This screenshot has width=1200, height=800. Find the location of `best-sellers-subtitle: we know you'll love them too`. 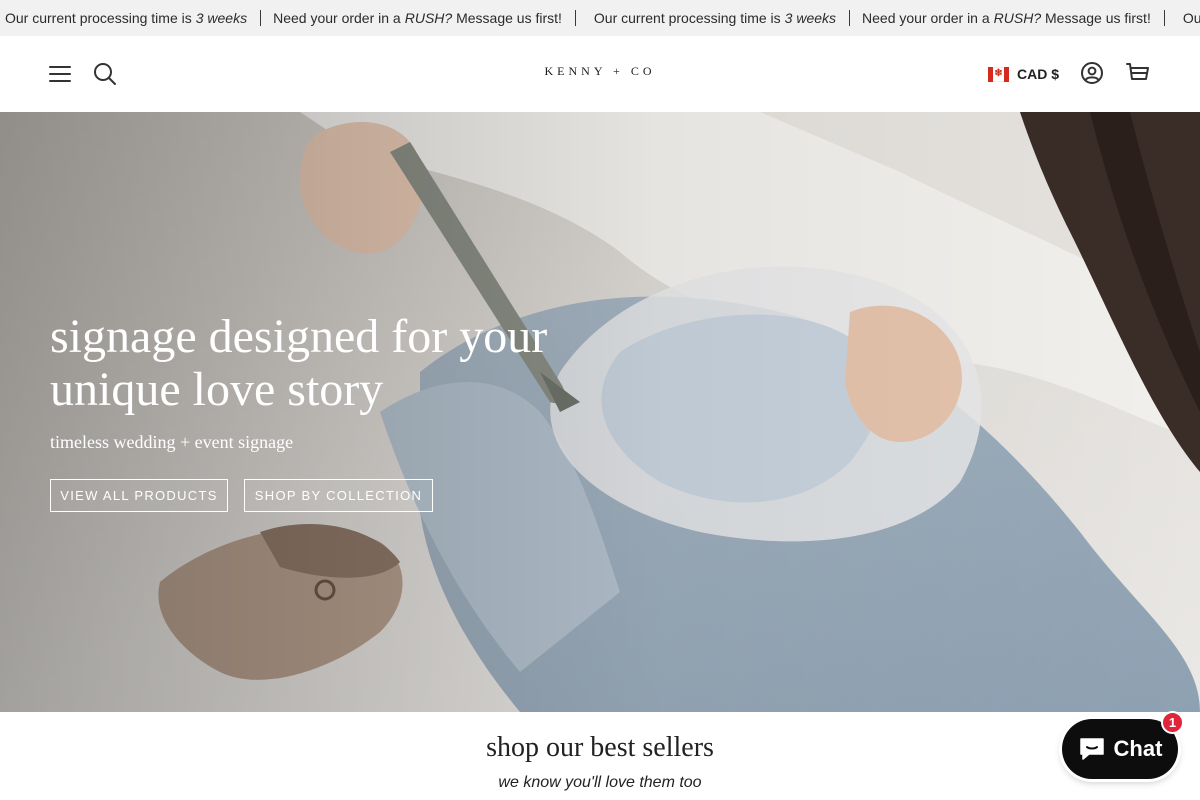

best-sellers-subtitle: we know you'll love them too is located at coordinates (600, 782).